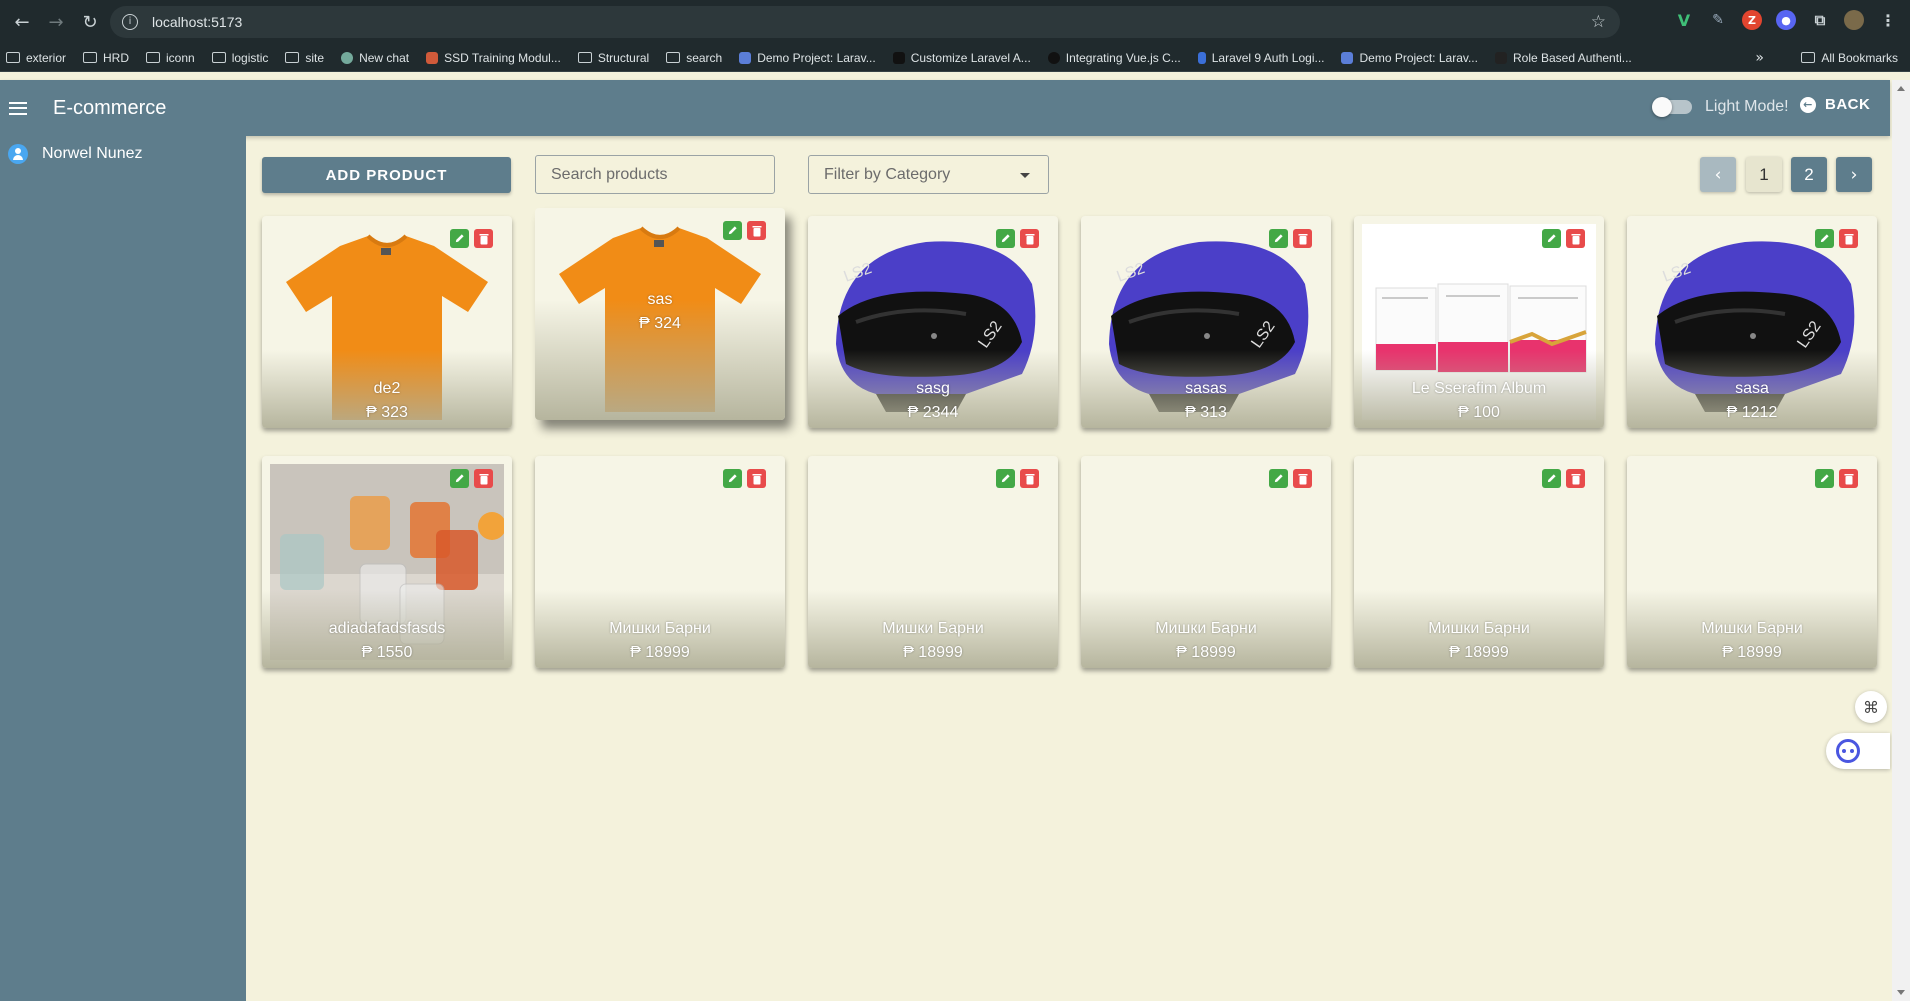 Image resolution: width=1910 pixels, height=1001 pixels. Describe the element at coordinates (375, 58) in the screenshot. I see `bookmark-item: New chat` at that location.